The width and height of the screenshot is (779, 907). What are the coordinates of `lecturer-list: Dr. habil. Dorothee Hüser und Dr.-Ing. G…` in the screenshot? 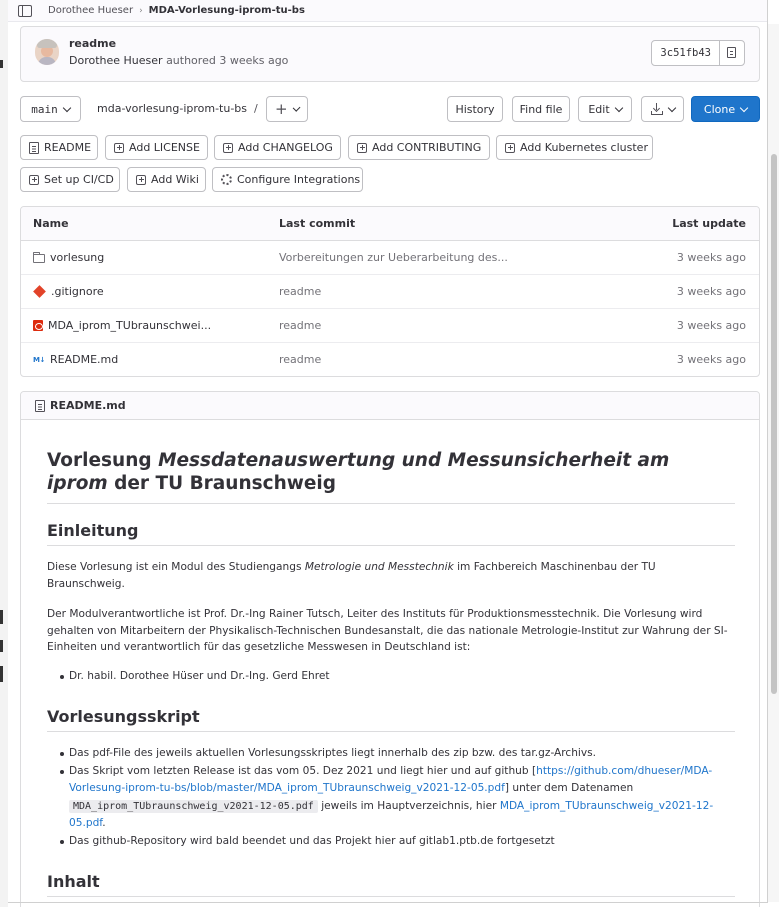 It's located at (391, 677).